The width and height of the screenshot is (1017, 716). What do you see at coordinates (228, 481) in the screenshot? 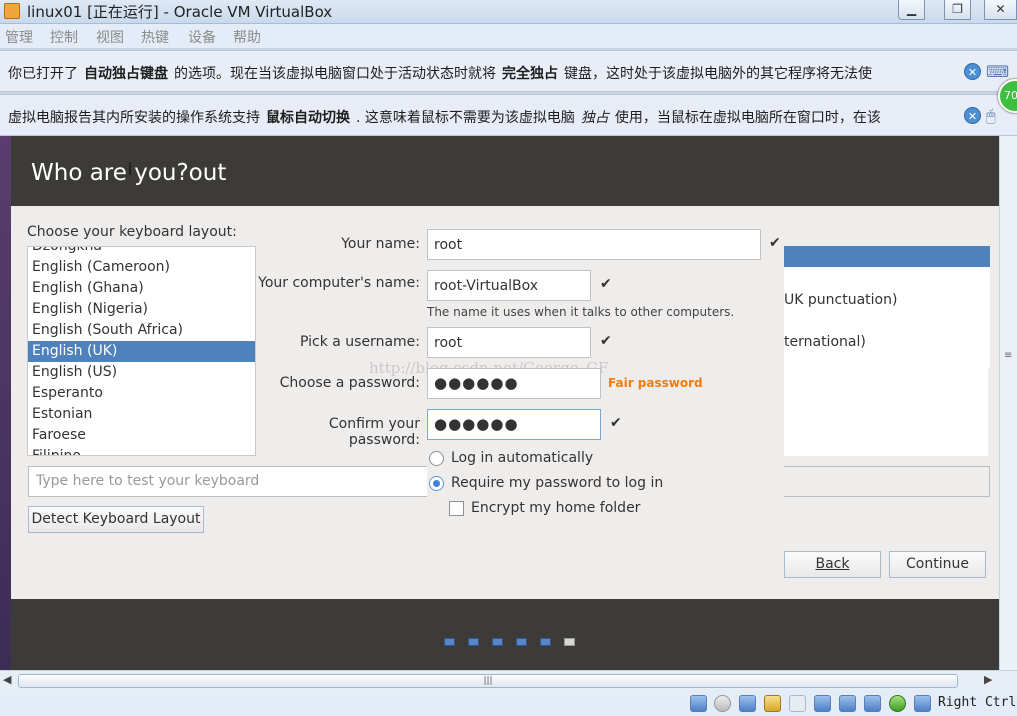
I see `keyboard-test-input: Type here to test your keyboard` at bounding box center [228, 481].